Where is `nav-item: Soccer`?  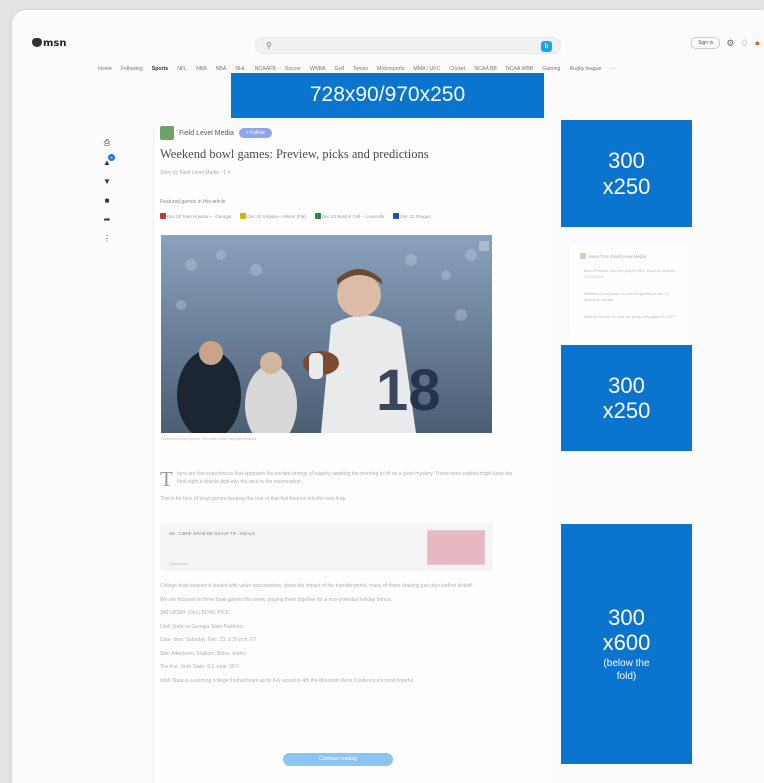
nav-item: Soccer is located at coordinates (293, 69).